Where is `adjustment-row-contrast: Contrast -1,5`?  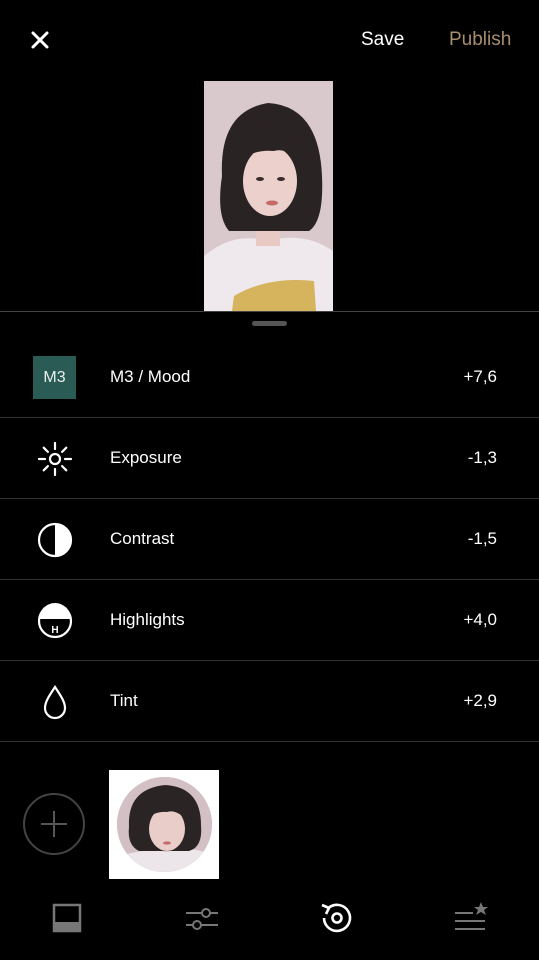
adjustment-row-contrast: Contrast -1,5 is located at coordinates (269, 539).